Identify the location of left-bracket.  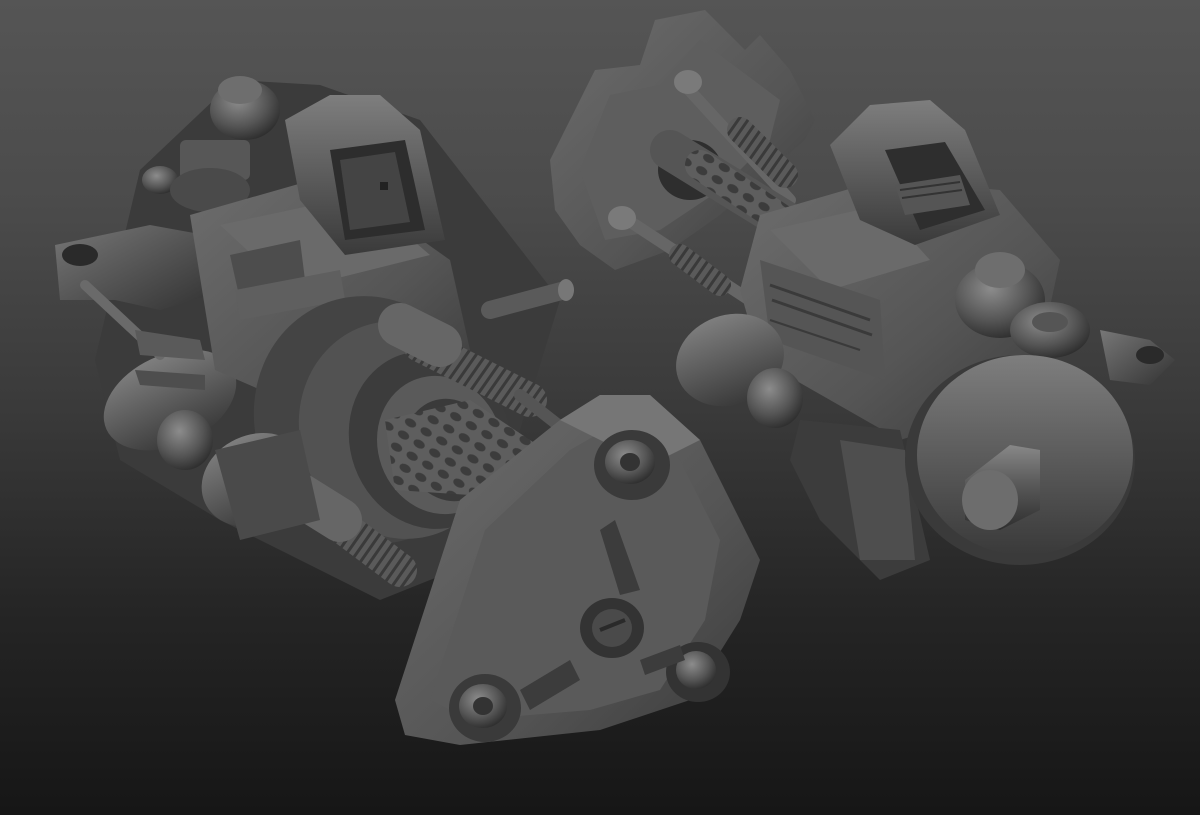
(132, 267).